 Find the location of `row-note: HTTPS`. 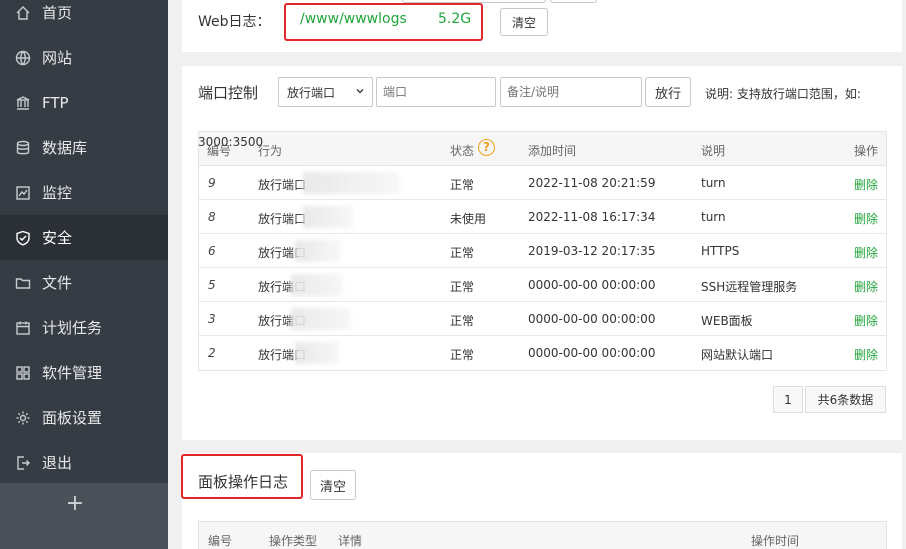

row-note: HTTPS is located at coordinates (720, 251).